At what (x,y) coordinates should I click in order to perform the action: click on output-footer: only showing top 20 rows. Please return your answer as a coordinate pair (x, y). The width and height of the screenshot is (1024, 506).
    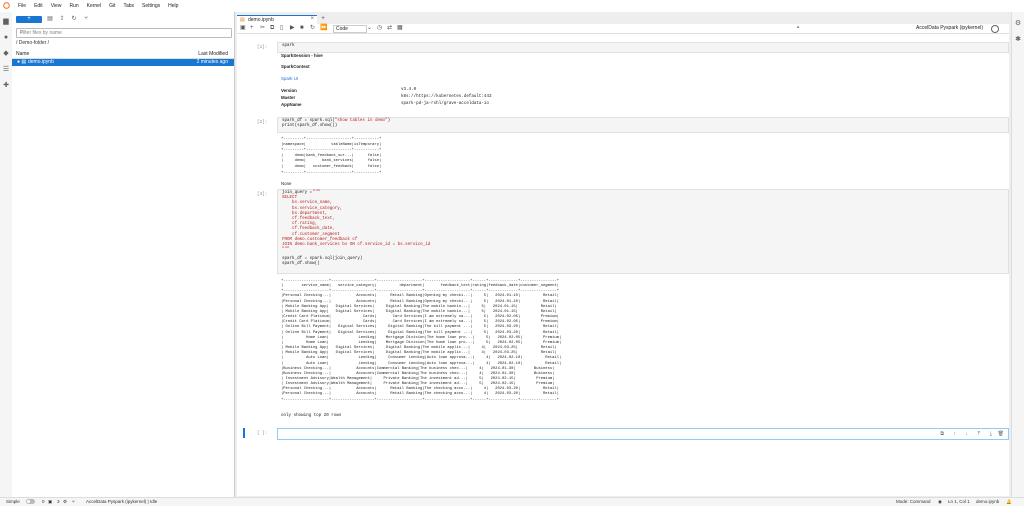
    Looking at the image, I should click on (311, 416).